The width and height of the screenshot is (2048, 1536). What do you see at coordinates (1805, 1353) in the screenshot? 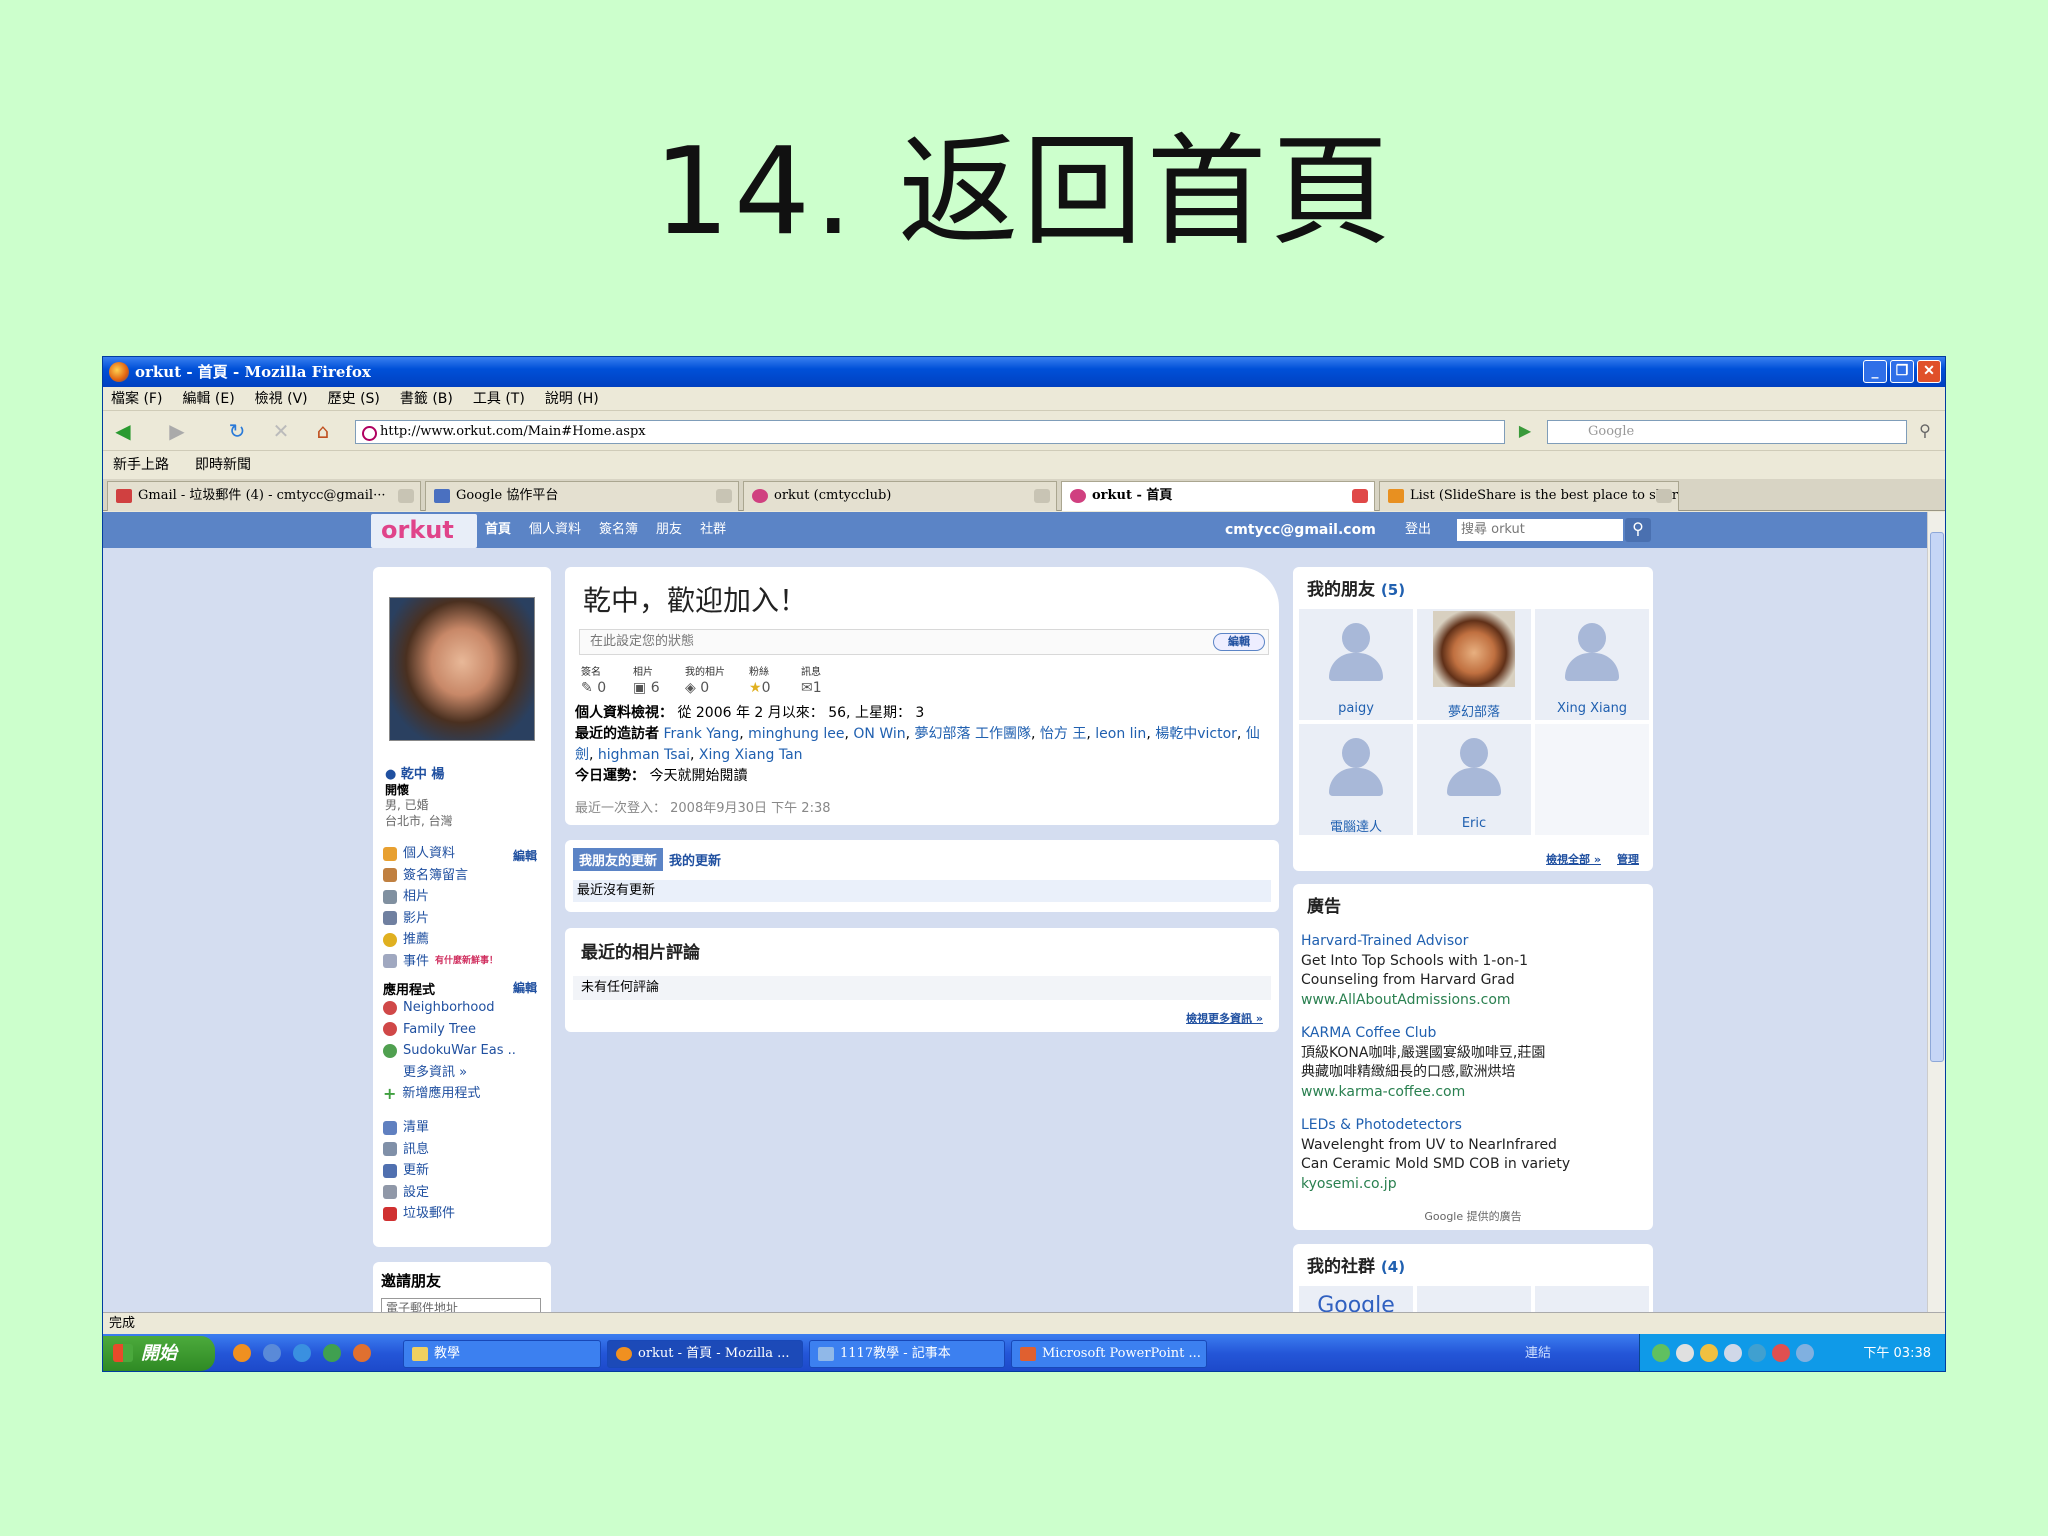
I see `network-icon` at bounding box center [1805, 1353].